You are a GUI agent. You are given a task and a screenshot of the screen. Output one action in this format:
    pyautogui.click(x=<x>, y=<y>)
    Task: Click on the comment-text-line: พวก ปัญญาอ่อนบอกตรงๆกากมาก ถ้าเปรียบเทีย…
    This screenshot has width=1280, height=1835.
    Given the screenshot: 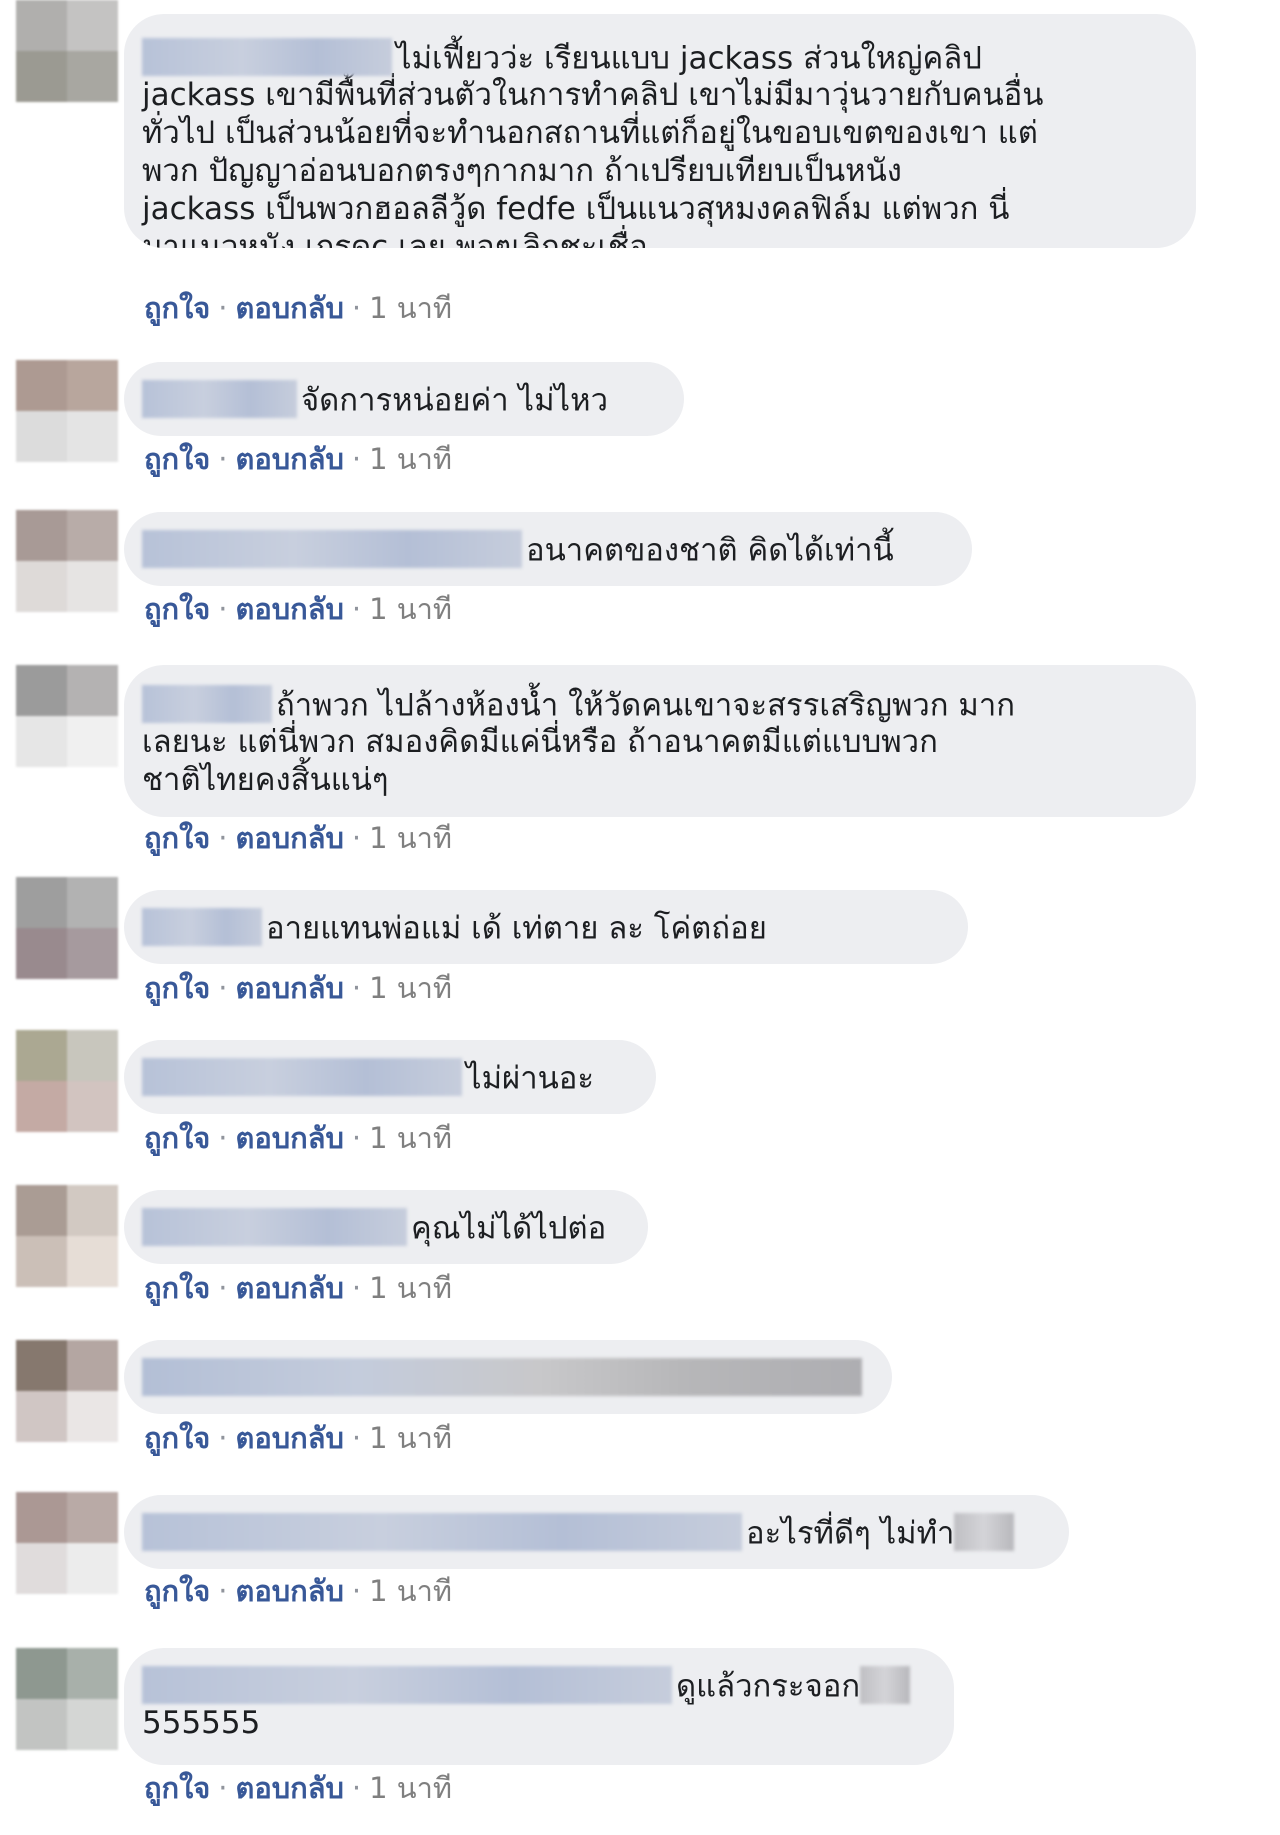 What is the action you would take?
    pyautogui.click(x=522, y=171)
    